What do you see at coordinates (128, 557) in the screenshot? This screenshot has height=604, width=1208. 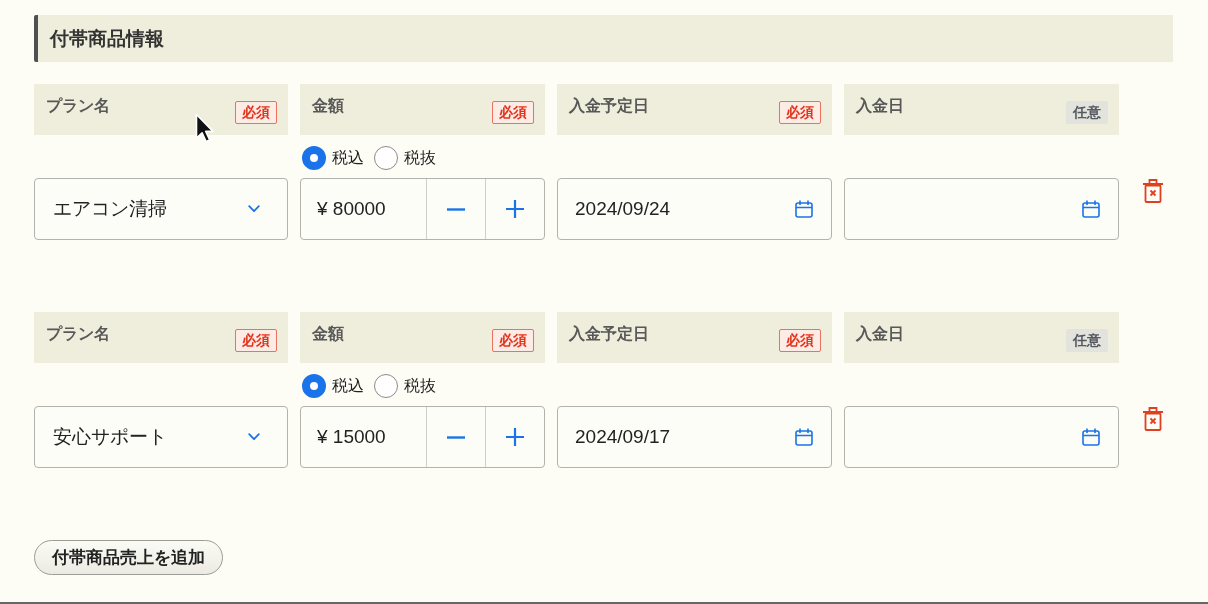 I see `add-item-button: 付帯商品売上を追加` at bounding box center [128, 557].